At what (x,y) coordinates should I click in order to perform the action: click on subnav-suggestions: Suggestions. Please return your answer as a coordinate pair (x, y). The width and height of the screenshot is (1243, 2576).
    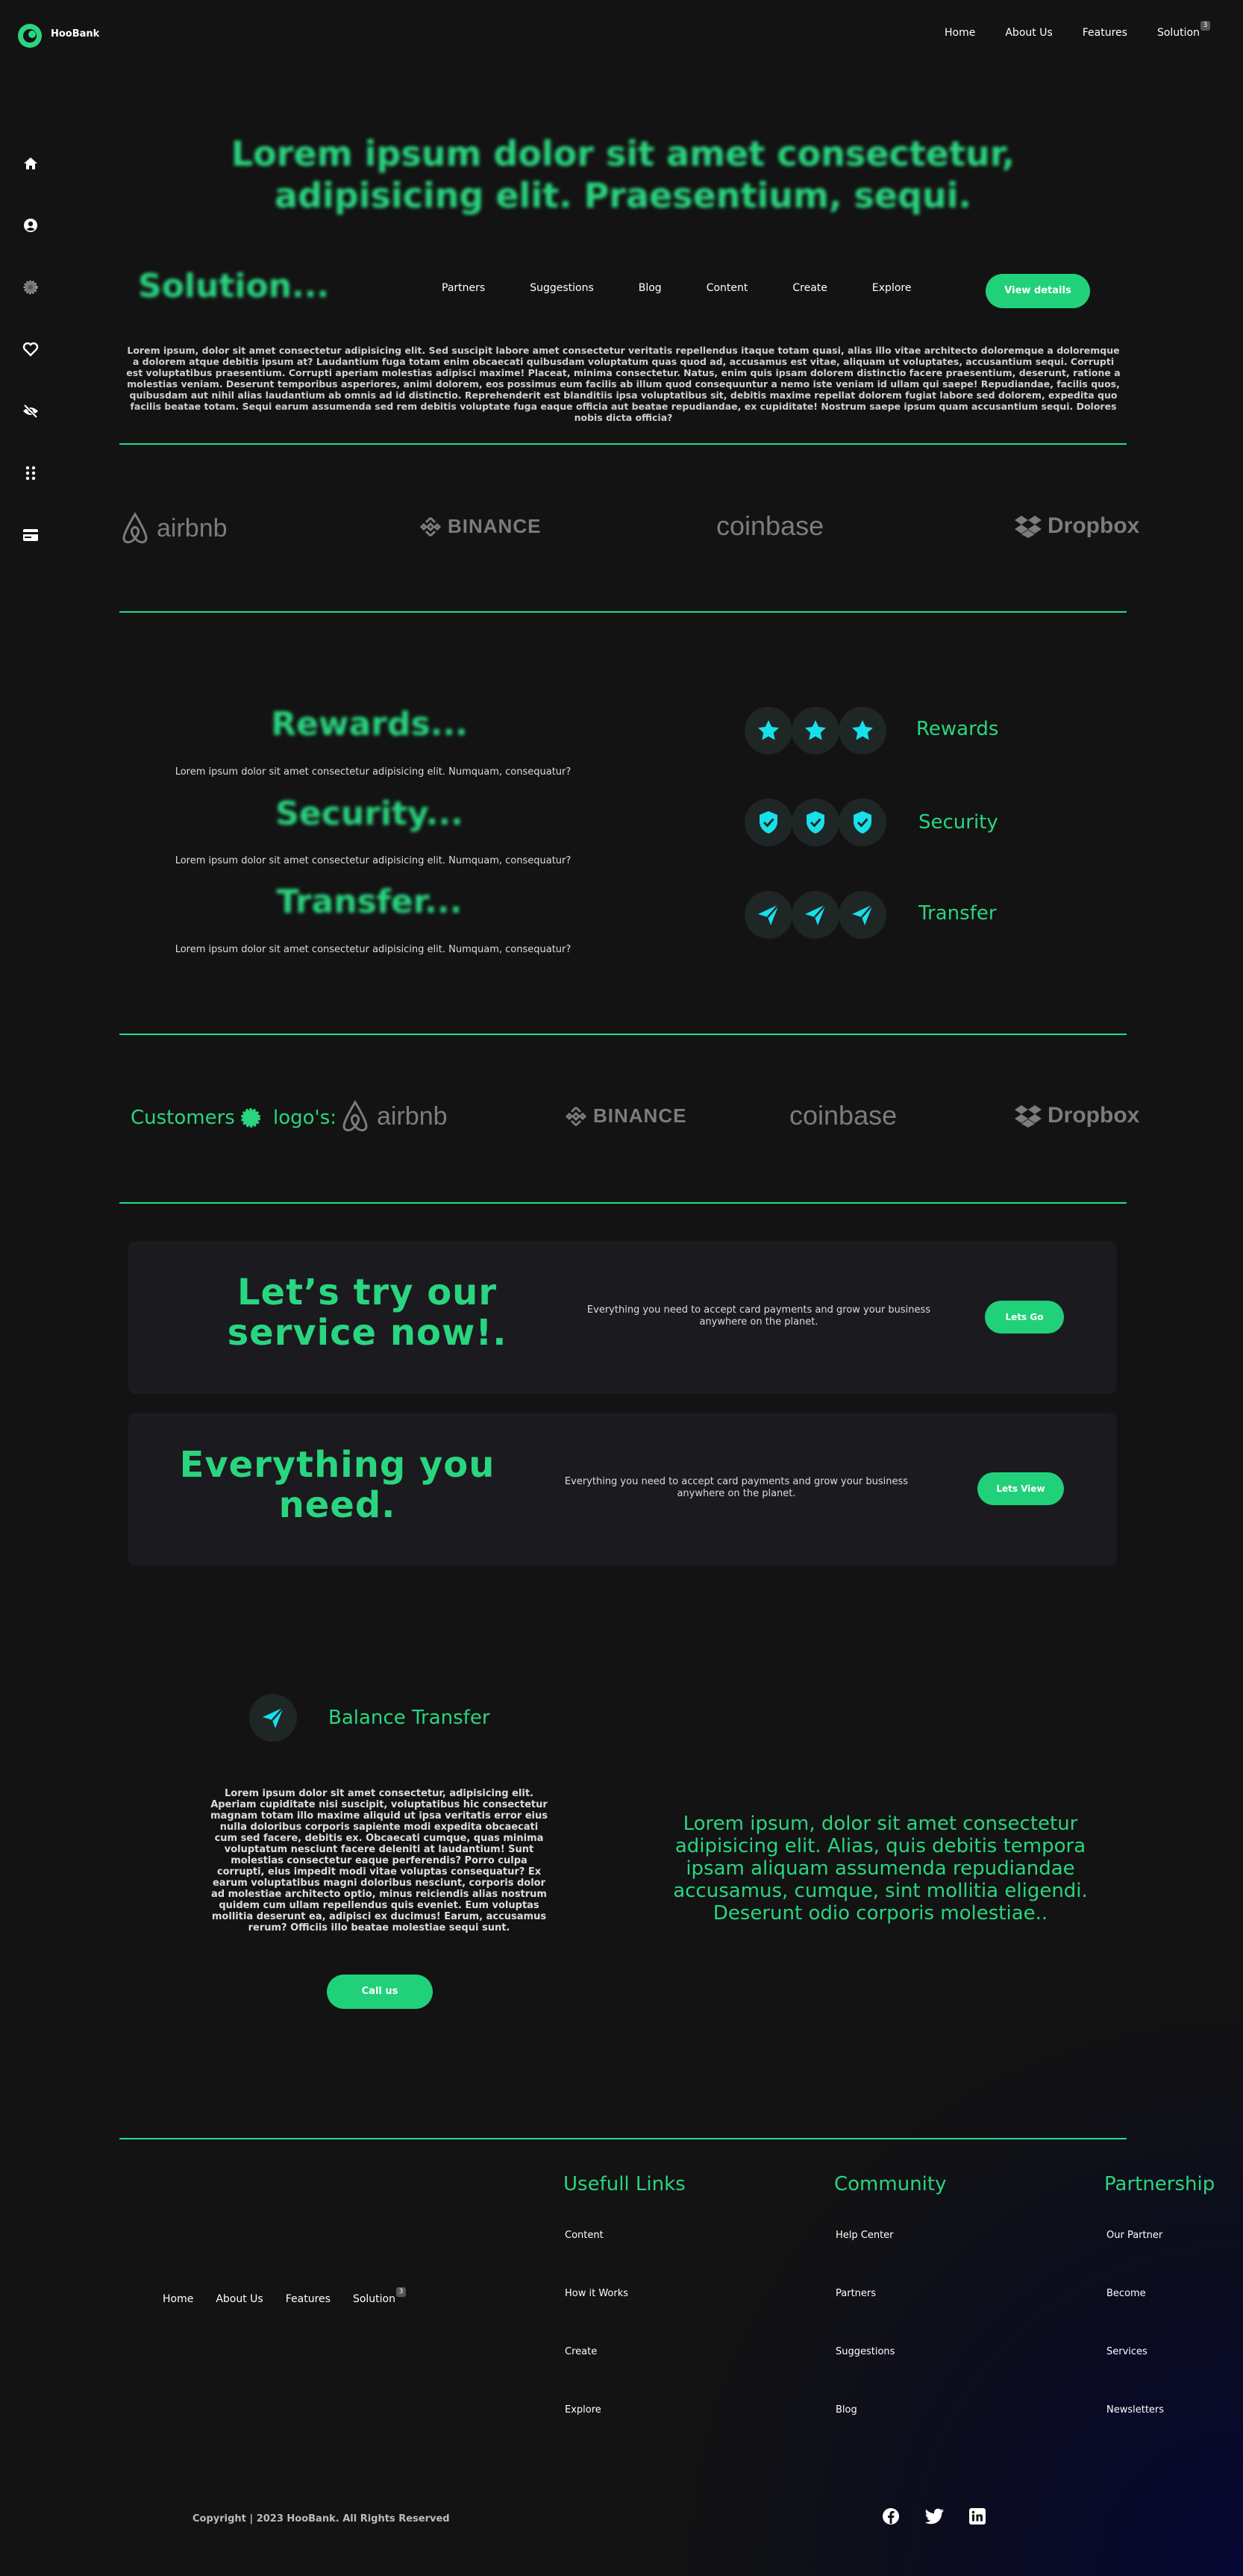
    Looking at the image, I should click on (562, 288).